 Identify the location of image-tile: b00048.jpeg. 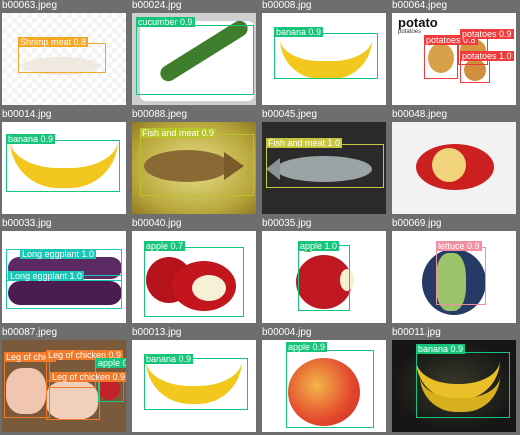
(454, 162).